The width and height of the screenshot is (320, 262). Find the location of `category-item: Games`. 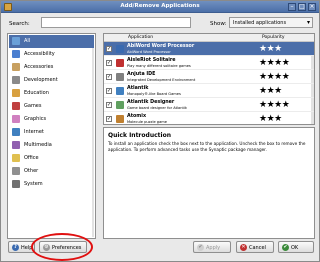

category-item: Games is located at coordinates (51, 106).